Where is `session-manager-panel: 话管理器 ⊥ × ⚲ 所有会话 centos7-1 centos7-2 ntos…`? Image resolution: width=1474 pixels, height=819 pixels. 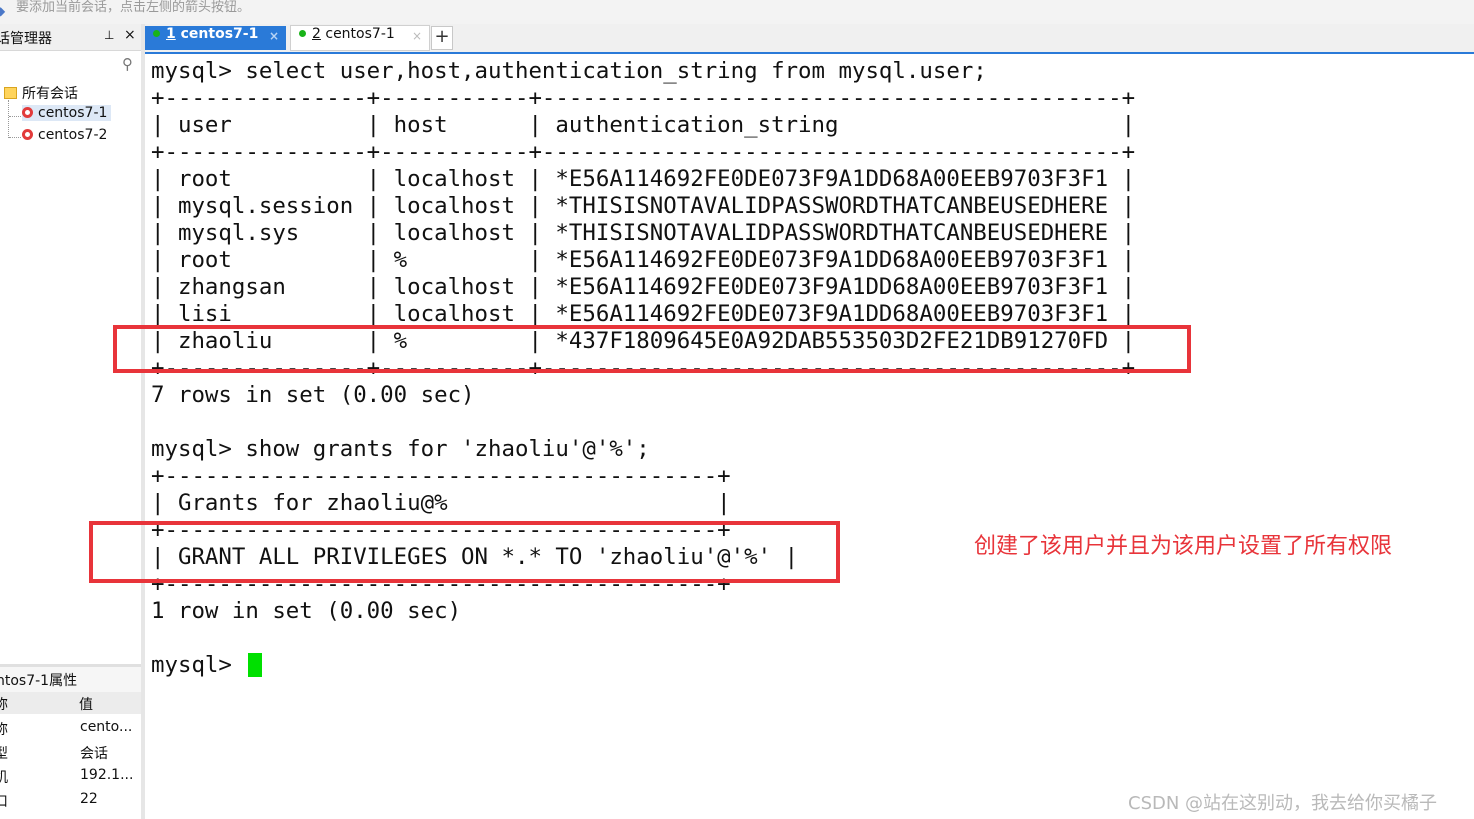 session-manager-panel: 话管理器 ⊥ × ⚲ 所有会话 centos7-1 centos7-2 ntos… is located at coordinates (72, 421).